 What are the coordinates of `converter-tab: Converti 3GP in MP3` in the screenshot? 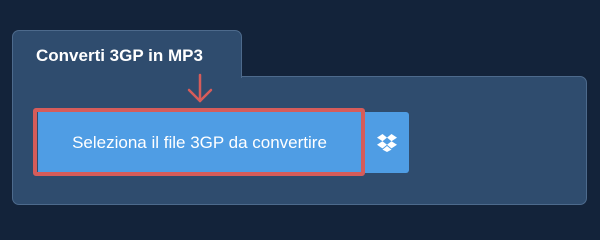 It's located at (127, 54).